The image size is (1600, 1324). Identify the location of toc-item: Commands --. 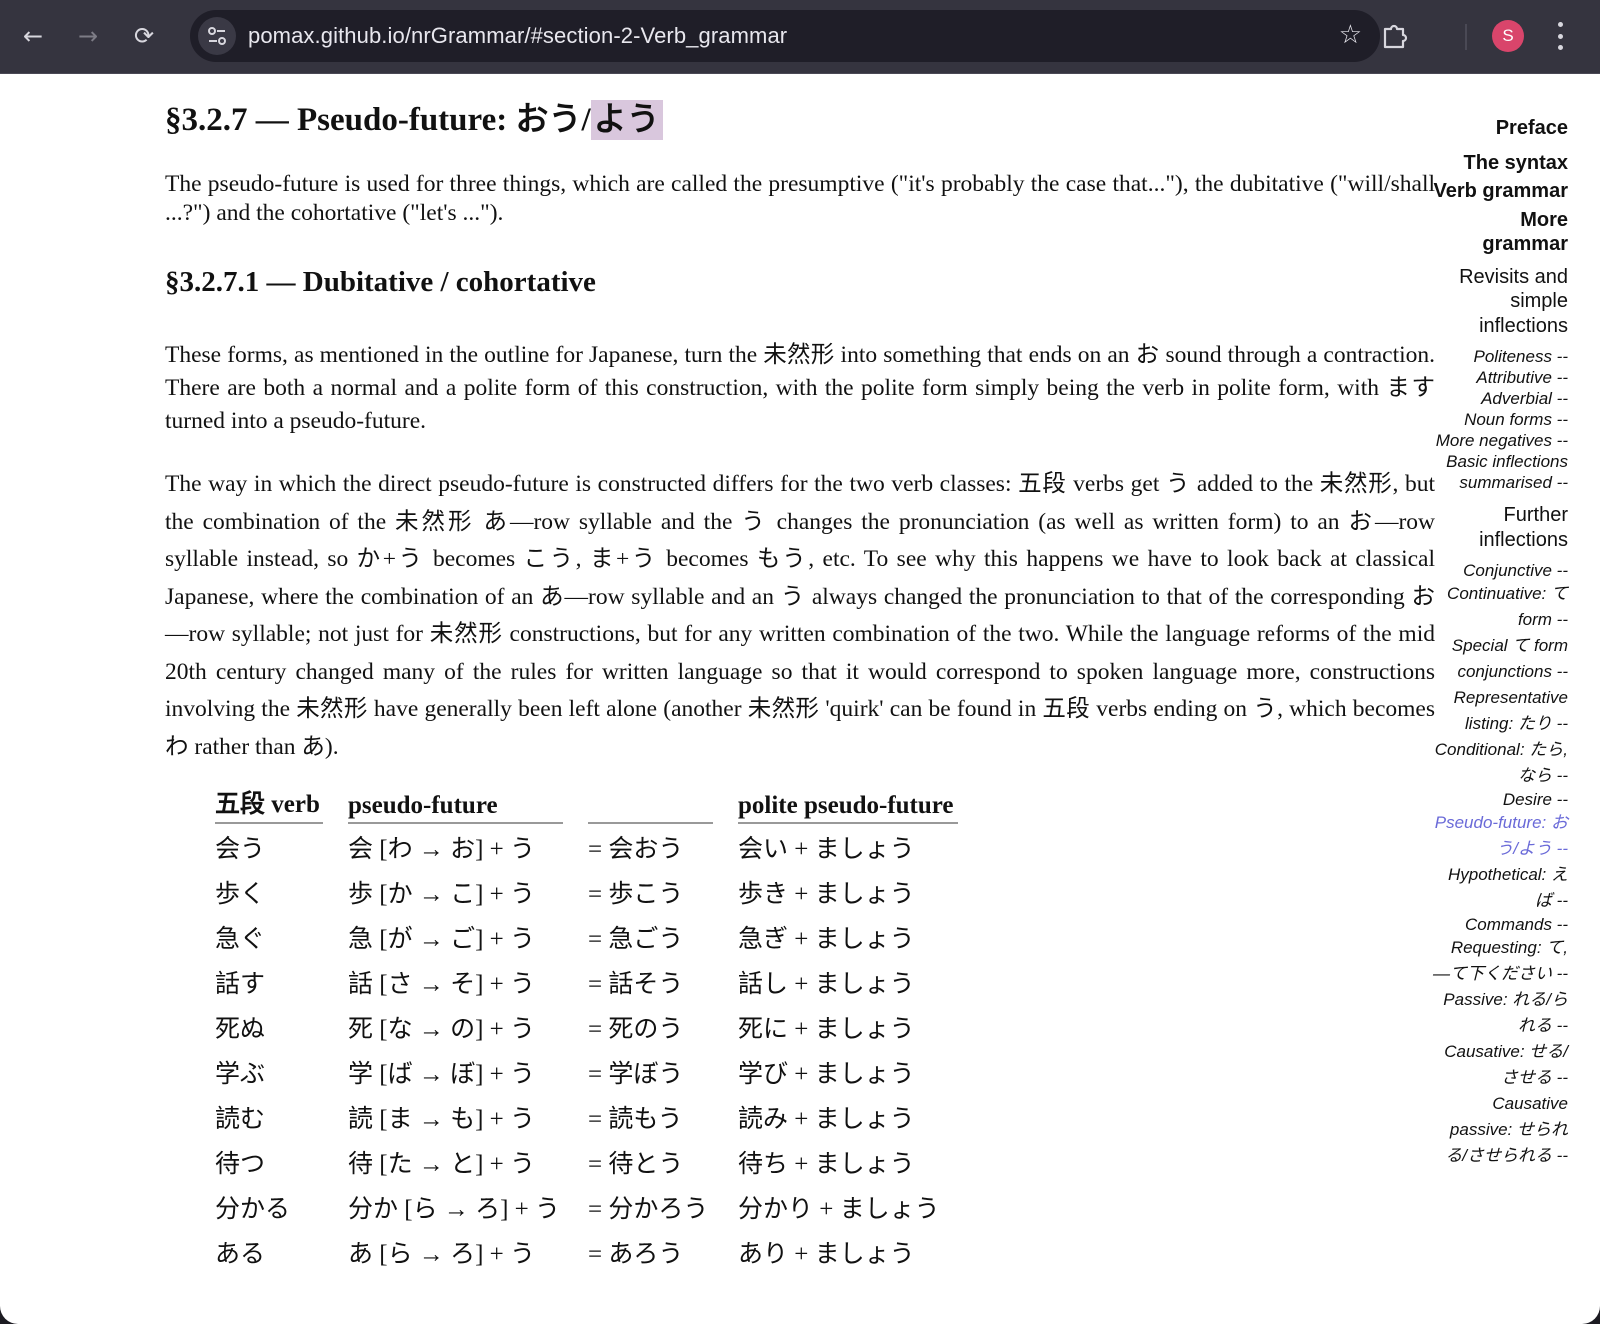
(1500, 924).